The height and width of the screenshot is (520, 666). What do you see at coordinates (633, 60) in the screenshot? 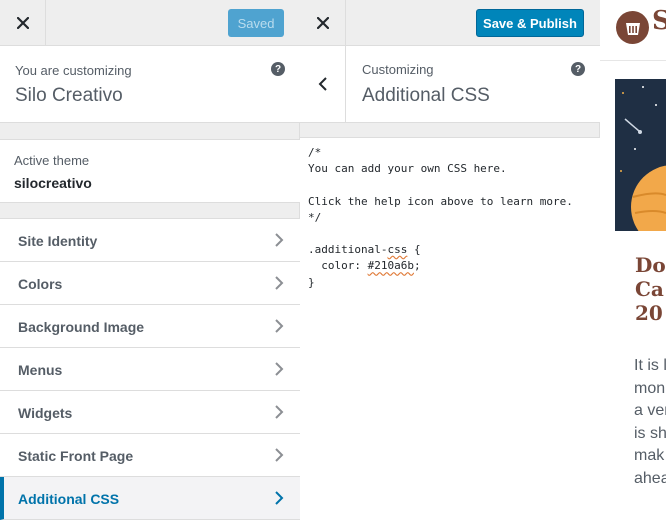
I see `header-divider` at bounding box center [633, 60].